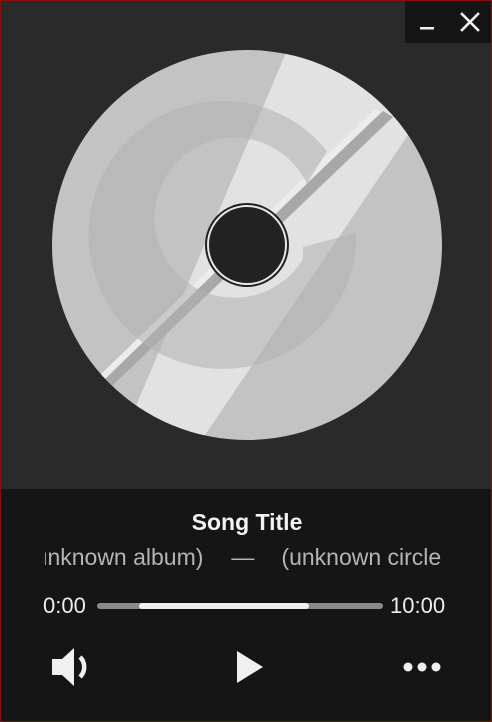 Image resolution: width=492 pixels, height=722 pixels. Describe the element at coordinates (124, 557) in the screenshot. I see `album-name: (unknown album)` at that location.